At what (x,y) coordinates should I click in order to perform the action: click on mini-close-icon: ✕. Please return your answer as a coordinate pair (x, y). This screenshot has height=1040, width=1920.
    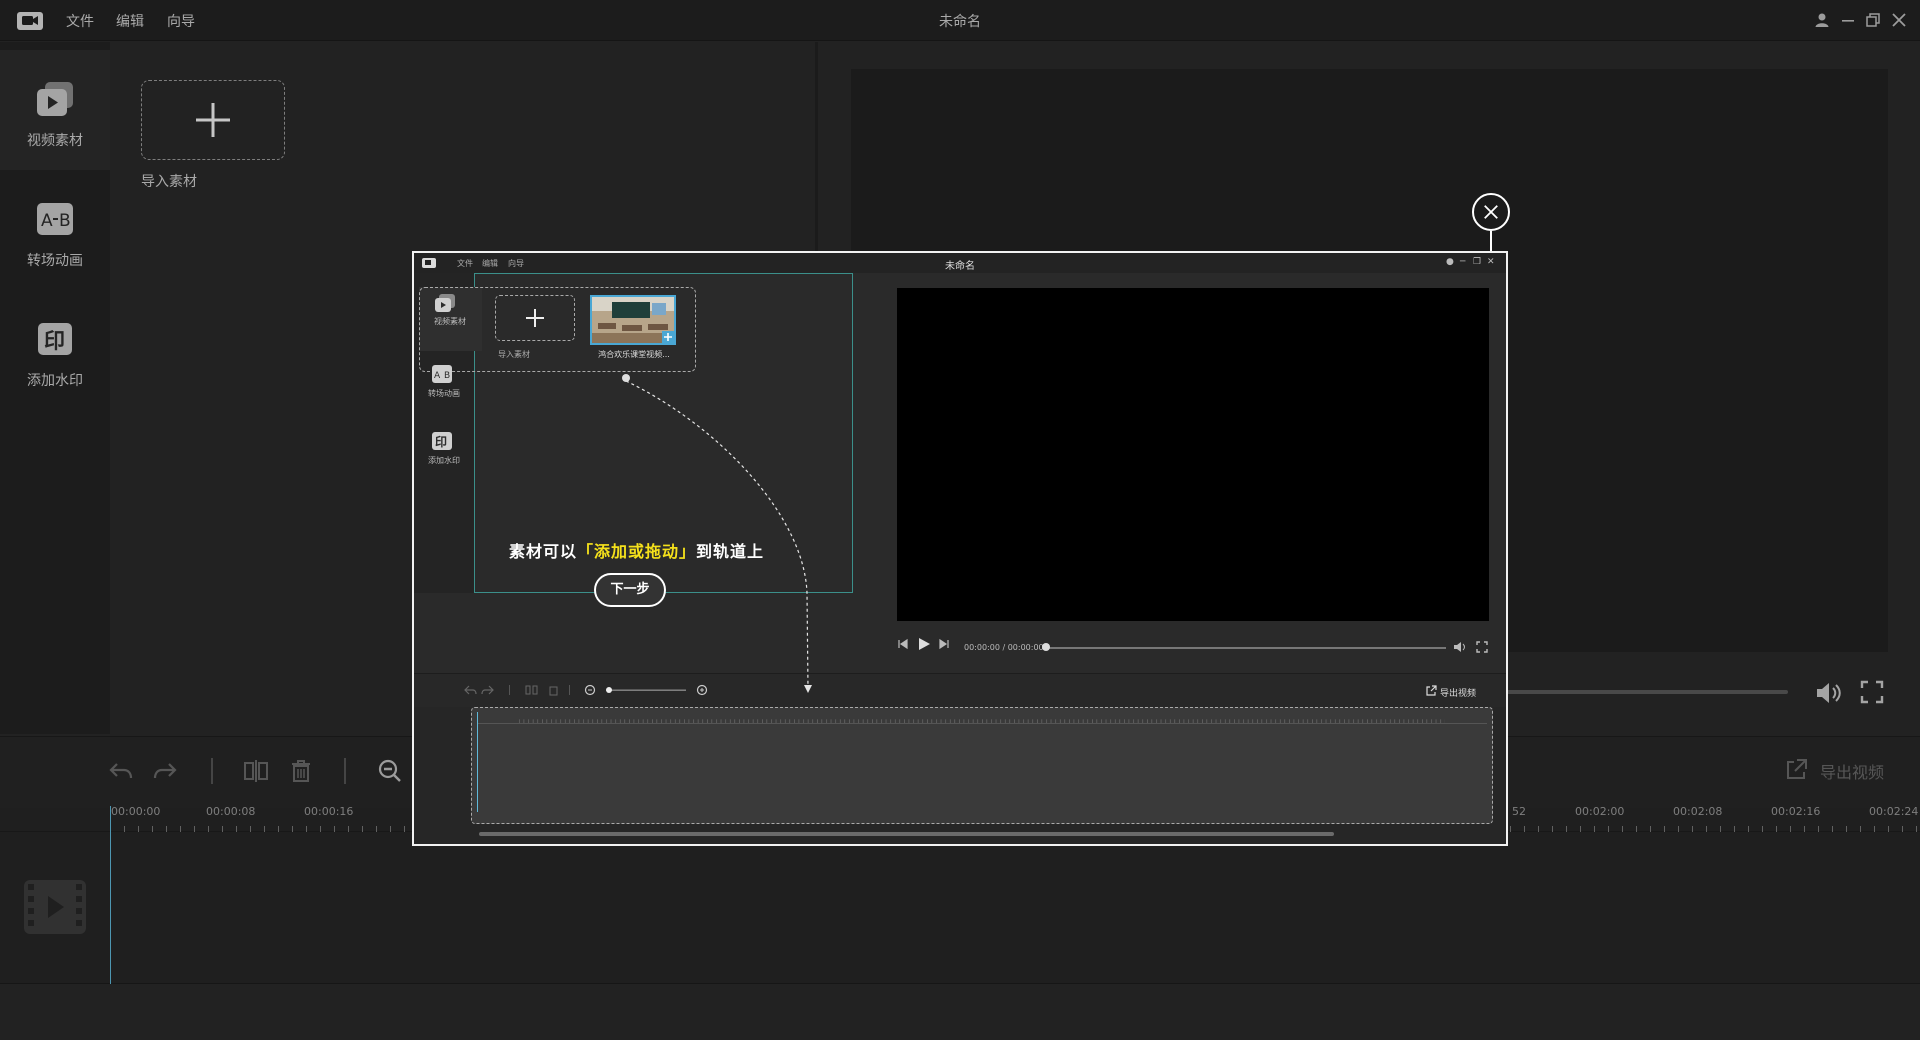
    Looking at the image, I should click on (1491, 262).